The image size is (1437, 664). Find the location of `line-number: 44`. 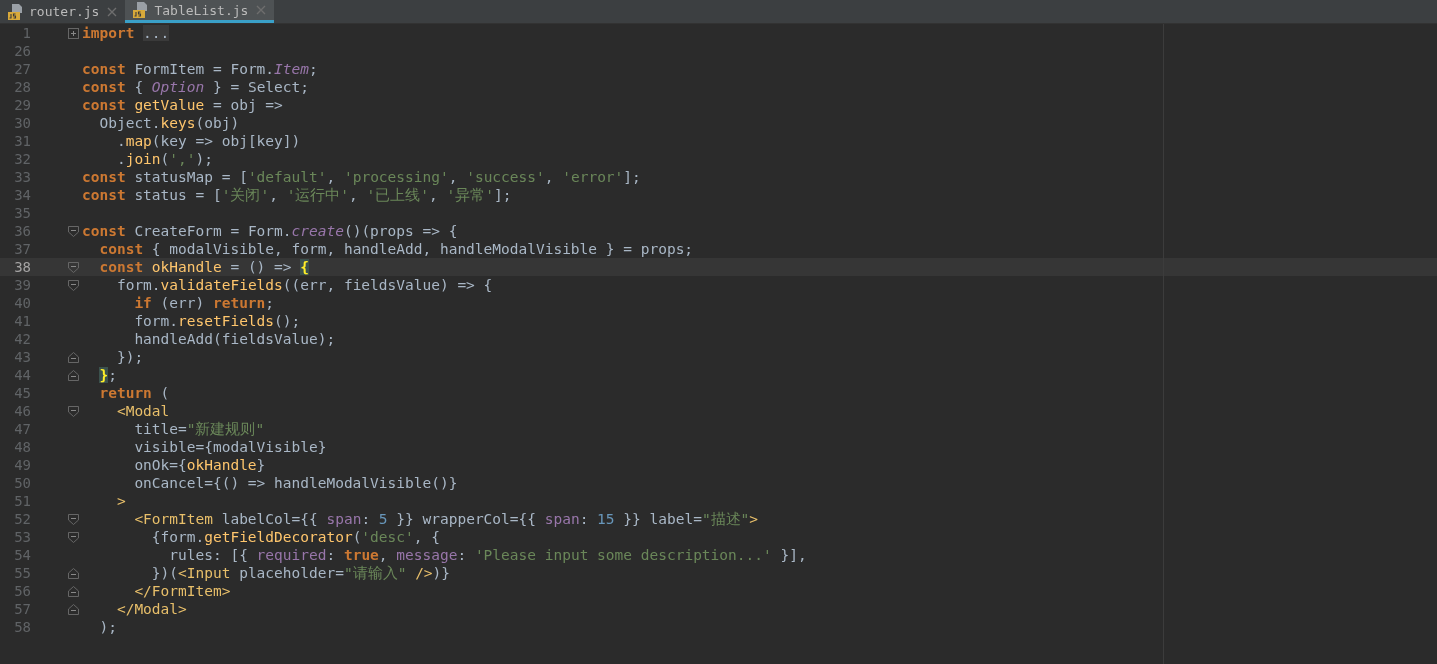

line-number: 44 is located at coordinates (22, 375).